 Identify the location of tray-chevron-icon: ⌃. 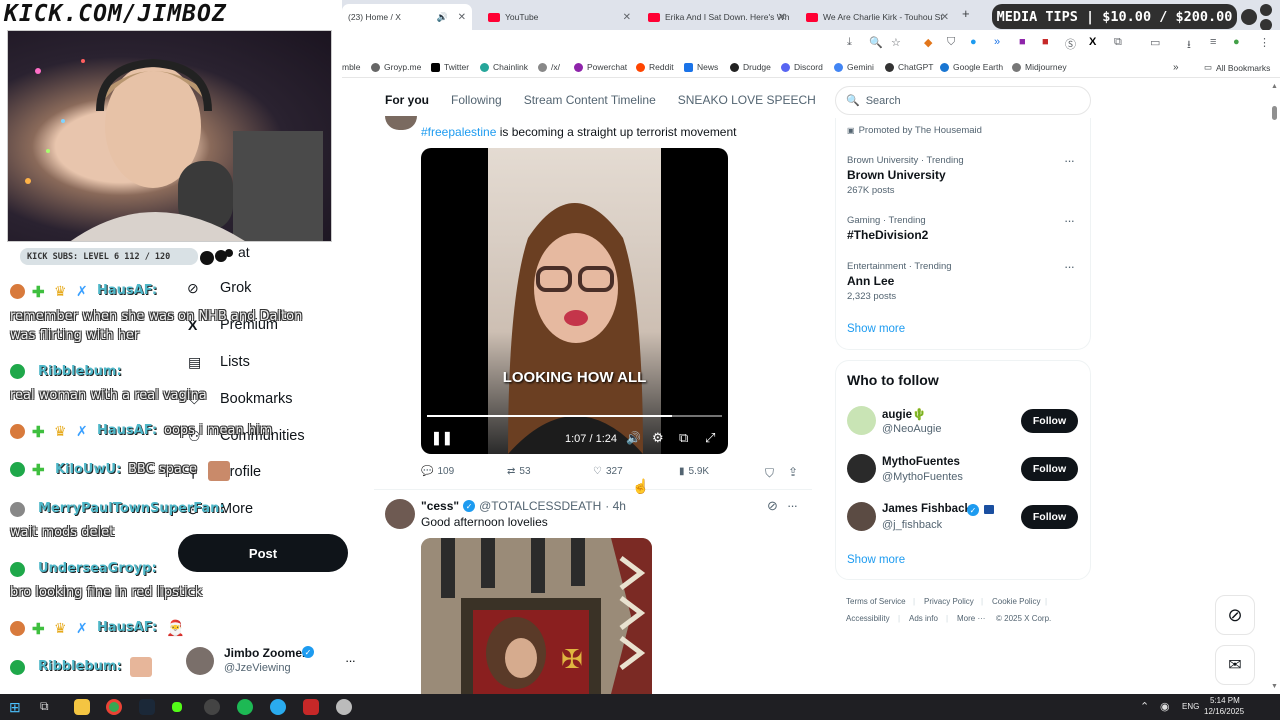
(1144, 706).